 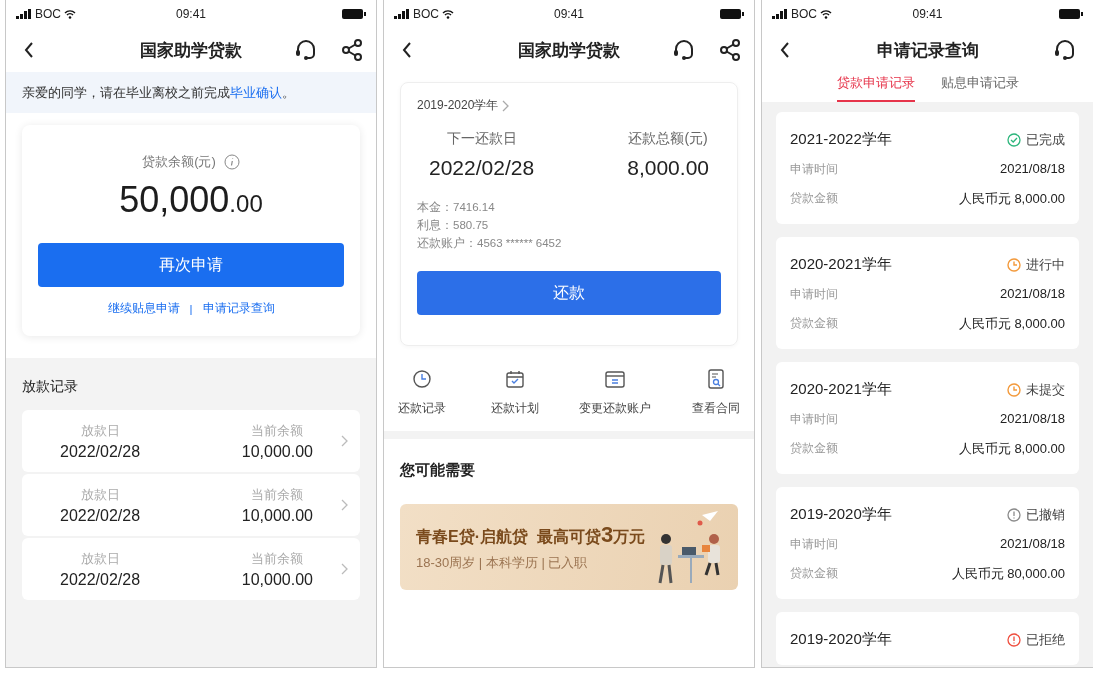 I want to click on action-button: 查看合同, so click(x=715, y=392).